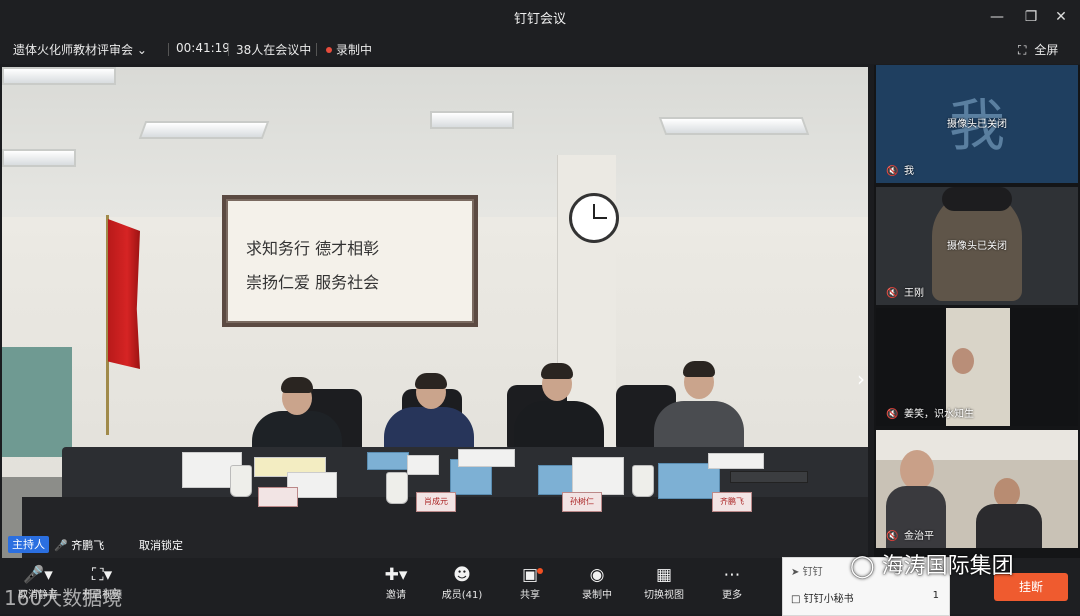  Describe the element at coordinates (530, 575) in the screenshot. I see `share-screen-icon: ▣` at that location.